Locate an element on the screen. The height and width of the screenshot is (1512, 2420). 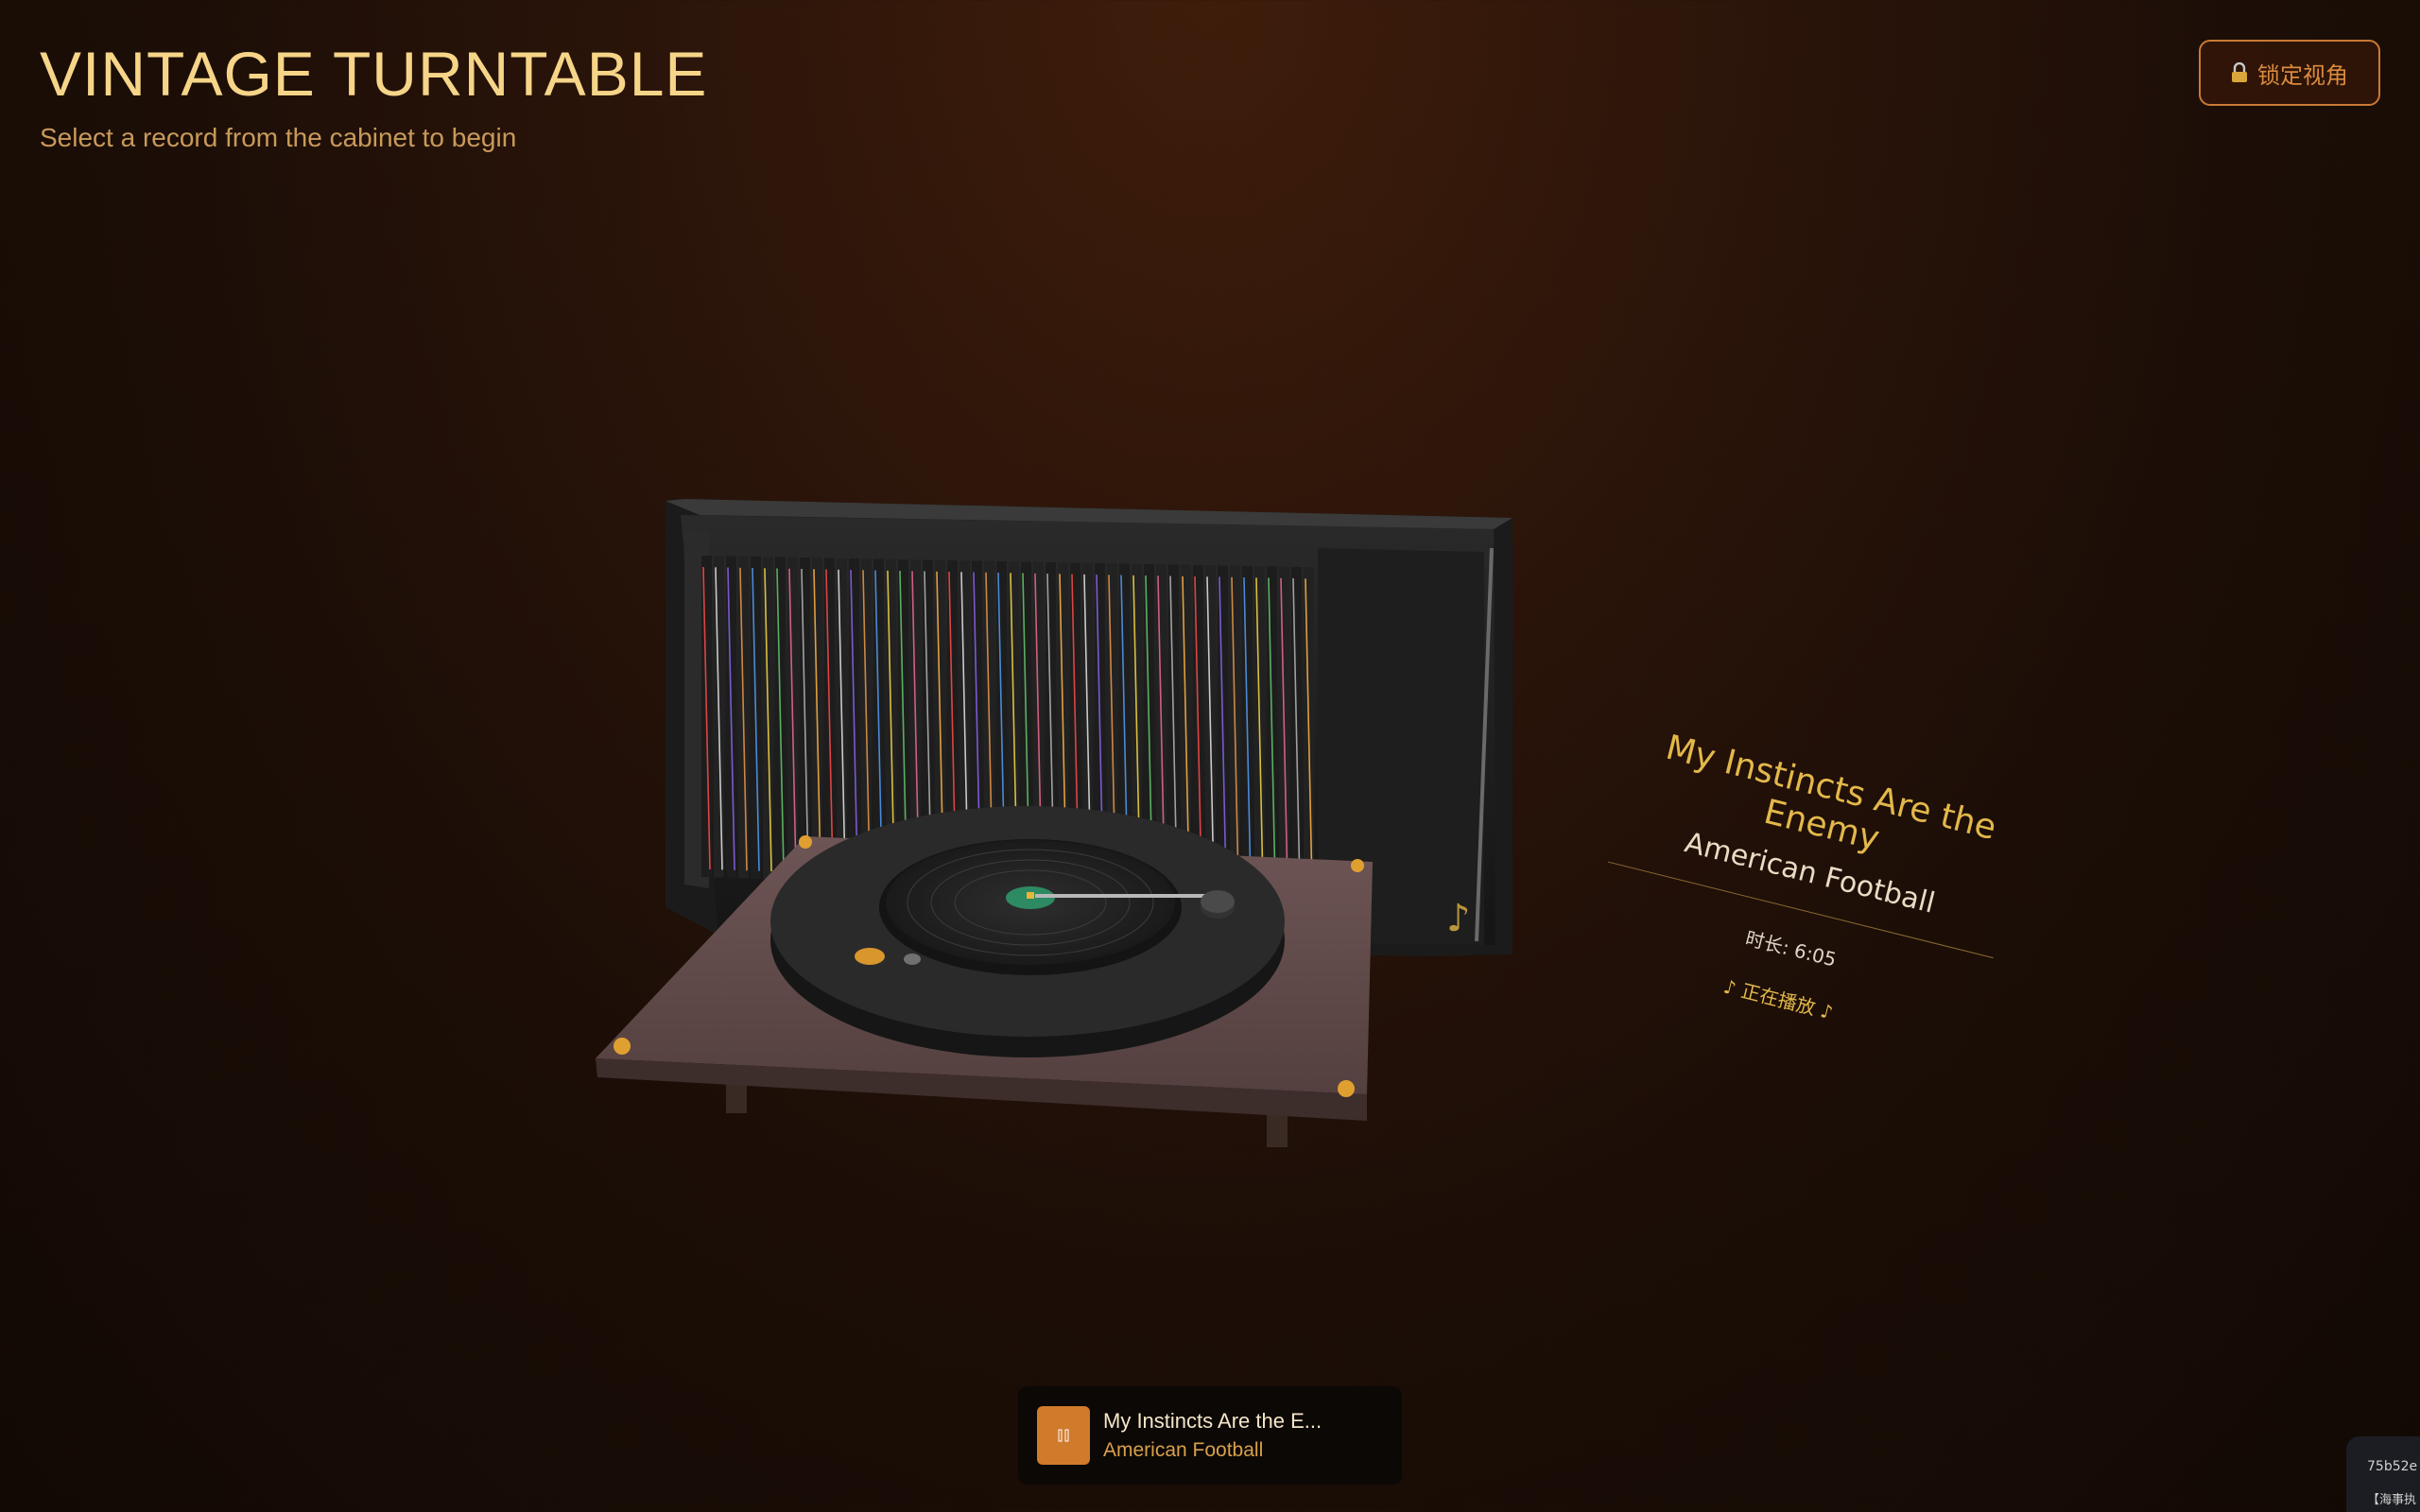
play-pause-button is located at coordinates (1063, 1435).